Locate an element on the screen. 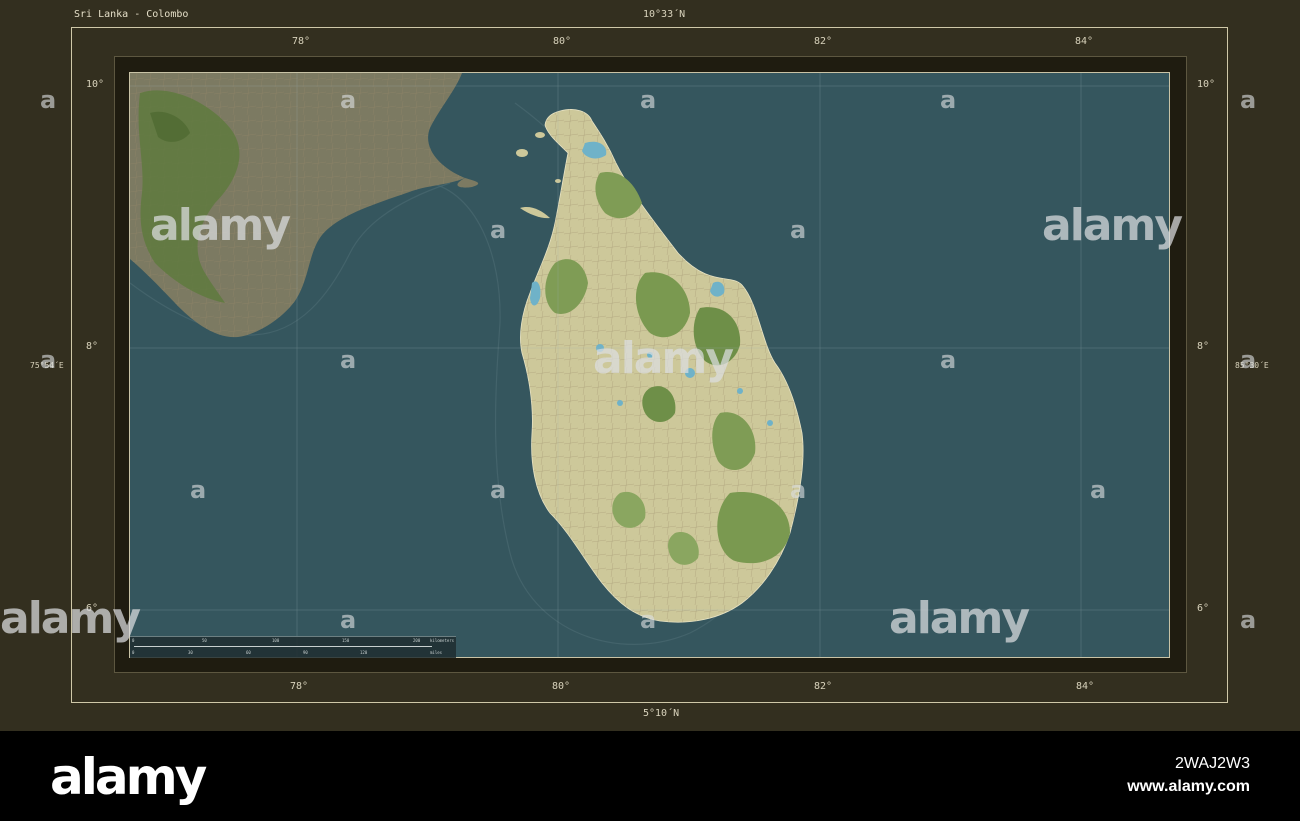  scale-bar-km-line is located at coordinates (283, 646).